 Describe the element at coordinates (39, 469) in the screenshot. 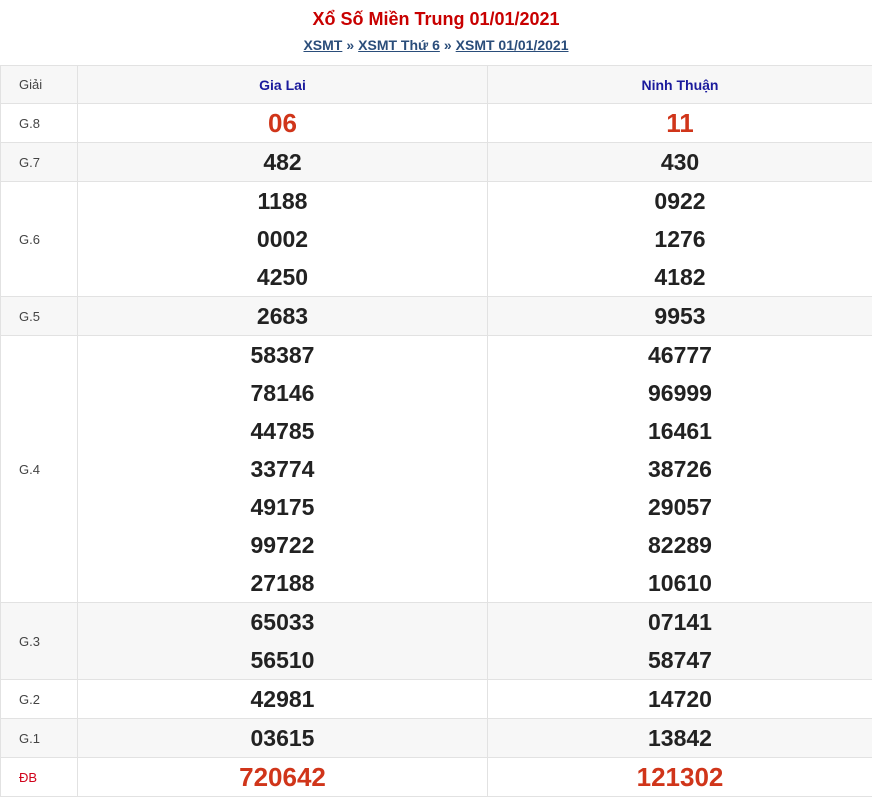

I see `prize-label: G.4` at that location.